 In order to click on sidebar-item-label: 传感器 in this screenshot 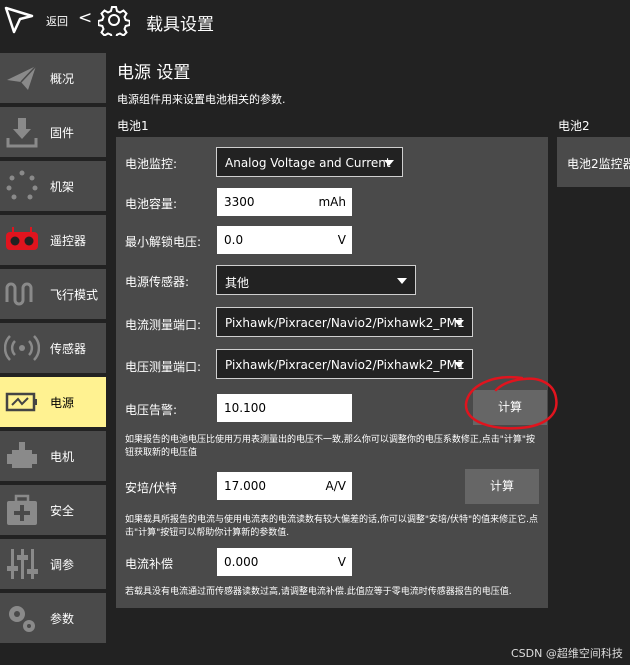, I will do `click(68, 349)`.